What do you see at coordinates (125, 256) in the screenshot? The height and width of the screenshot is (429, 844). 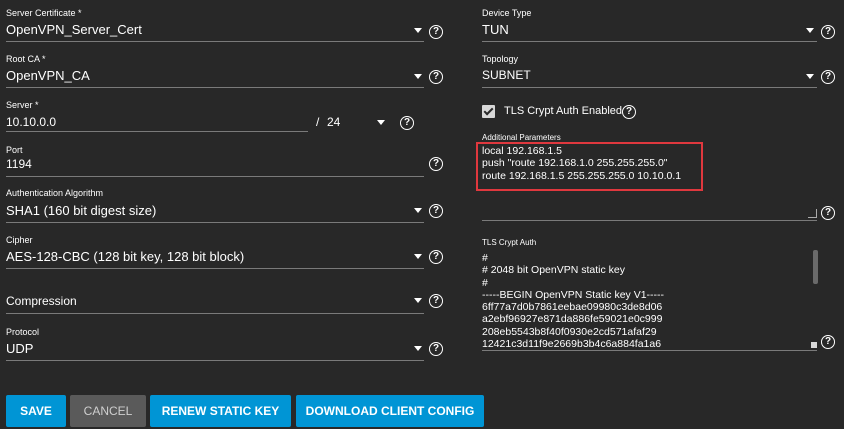 I see `cipher-select: AES-128-CBC (128 bit key, 128 bit block)` at bounding box center [125, 256].